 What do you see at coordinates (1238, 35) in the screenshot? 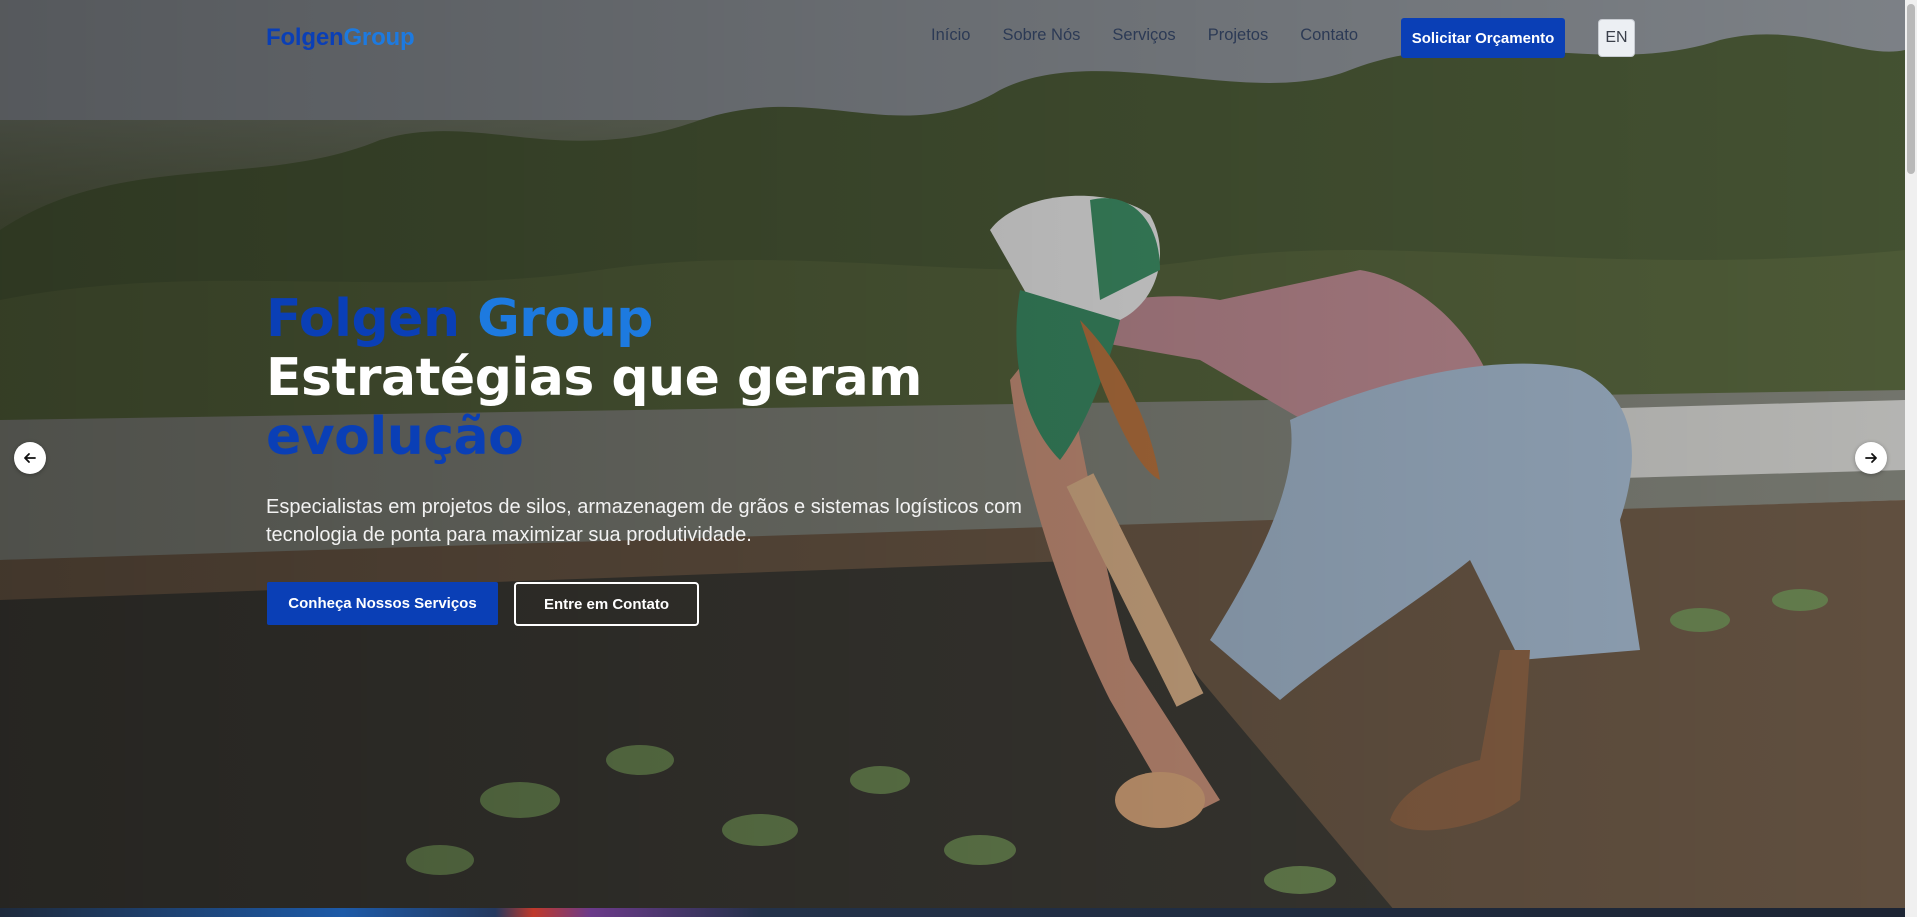
I see `nav-link-projetos: Projetos` at bounding box center [1238, 35].